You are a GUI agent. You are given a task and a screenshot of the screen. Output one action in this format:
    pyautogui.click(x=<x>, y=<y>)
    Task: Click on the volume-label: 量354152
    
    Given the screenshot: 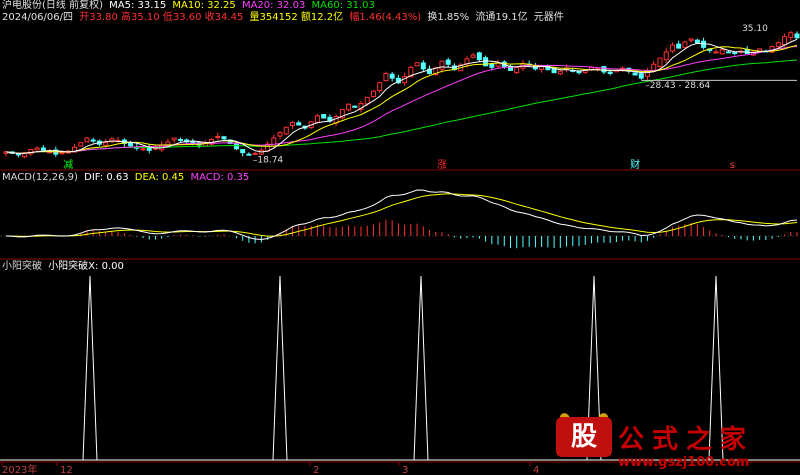 What is the action you would take?
    pyautogui.click(x=273, y=17)
    